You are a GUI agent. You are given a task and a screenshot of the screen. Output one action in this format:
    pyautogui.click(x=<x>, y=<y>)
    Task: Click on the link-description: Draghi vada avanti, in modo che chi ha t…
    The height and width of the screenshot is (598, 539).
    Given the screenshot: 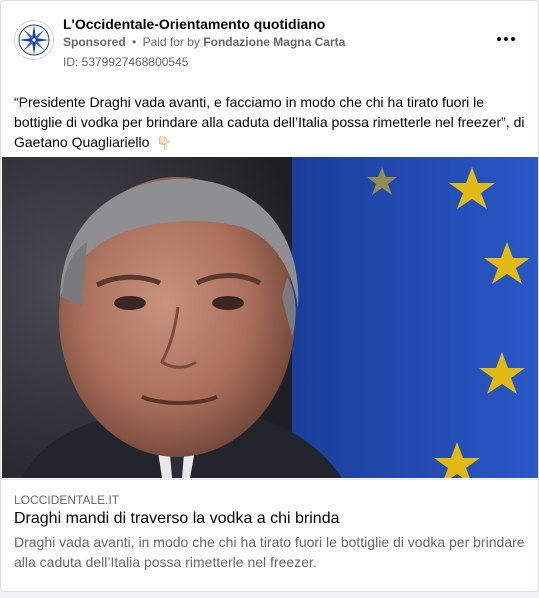 What is the action you would take?
    pyautogui.click(x=269, y=552)
    